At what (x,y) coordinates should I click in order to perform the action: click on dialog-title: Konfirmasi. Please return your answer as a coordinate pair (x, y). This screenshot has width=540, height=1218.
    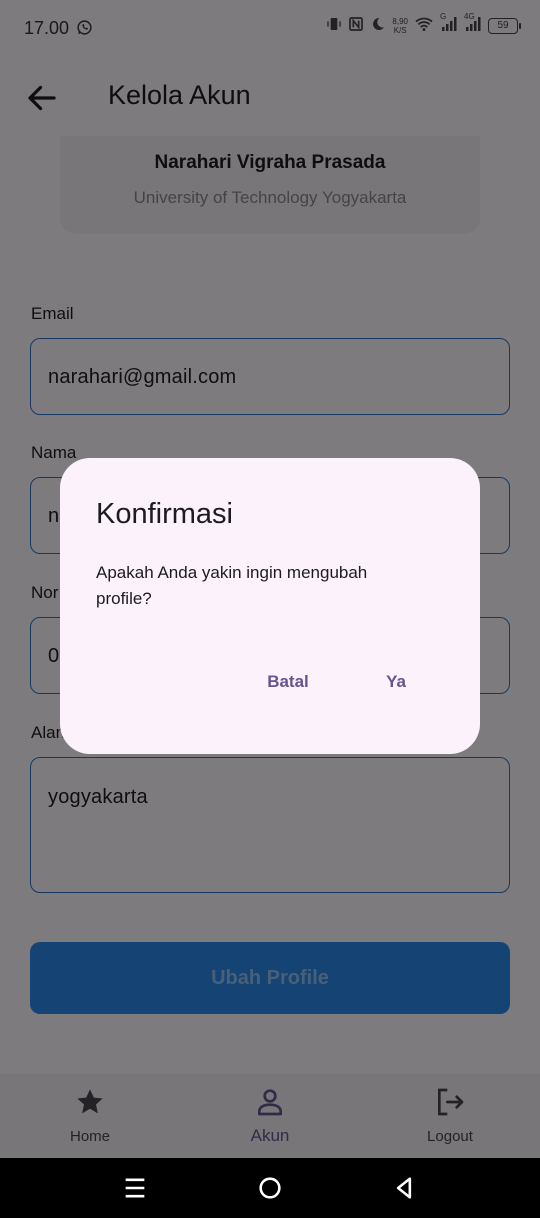
    Looking at the image, I should click on (164, 514).